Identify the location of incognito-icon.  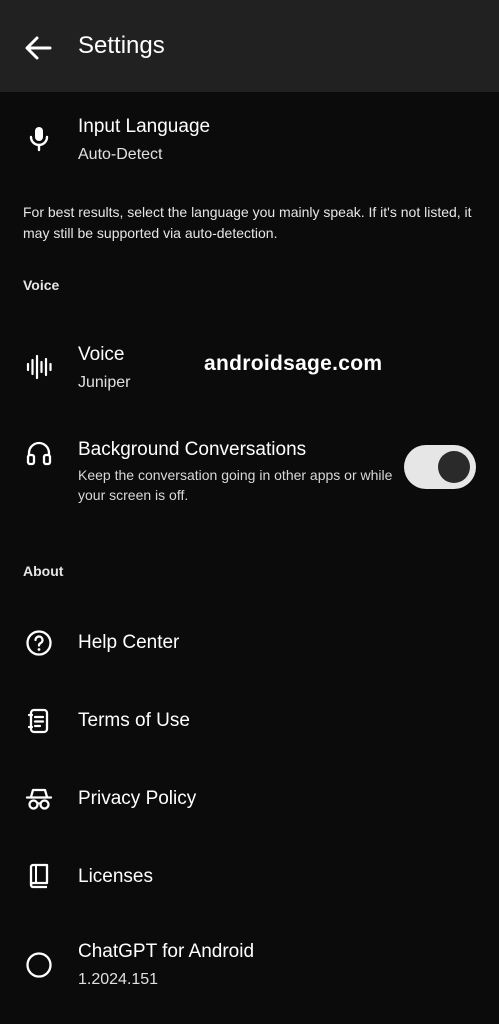
(39, 799).